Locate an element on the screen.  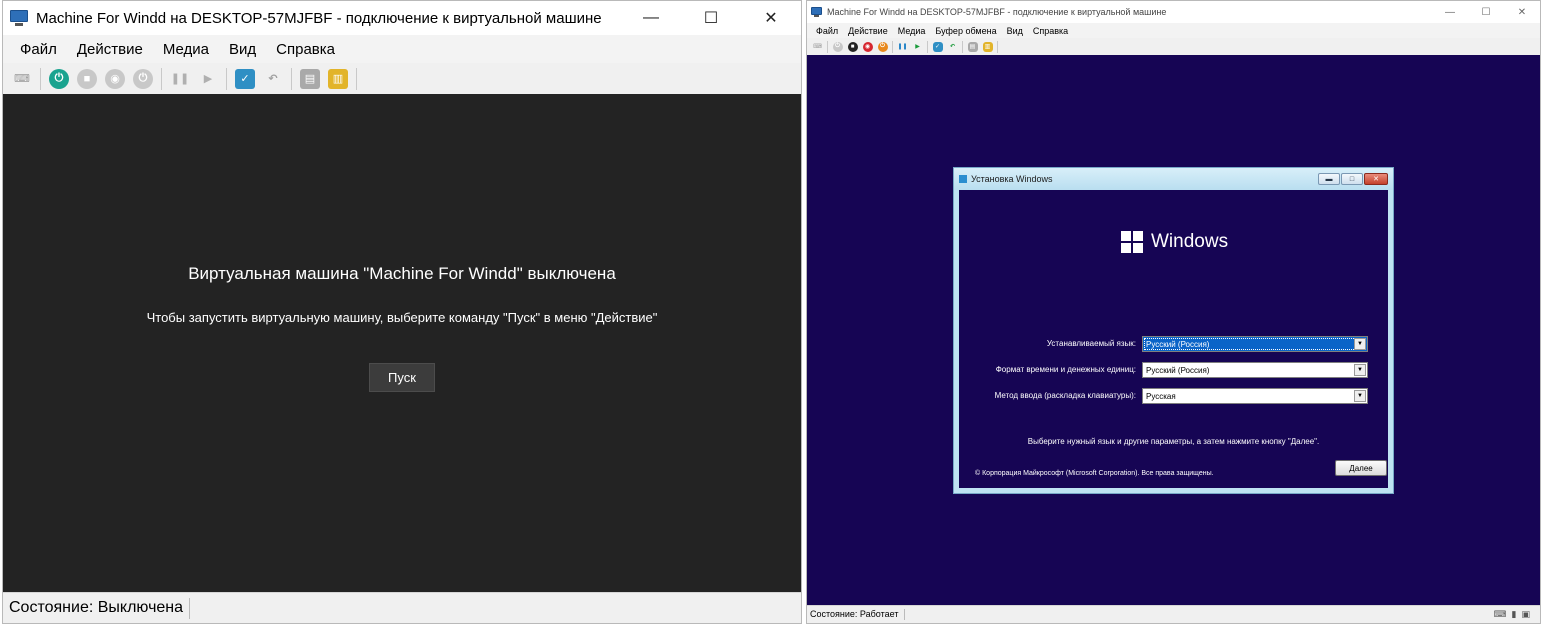
language-label: Устанавливаемый язык: is located at coordinates (1091, 343).